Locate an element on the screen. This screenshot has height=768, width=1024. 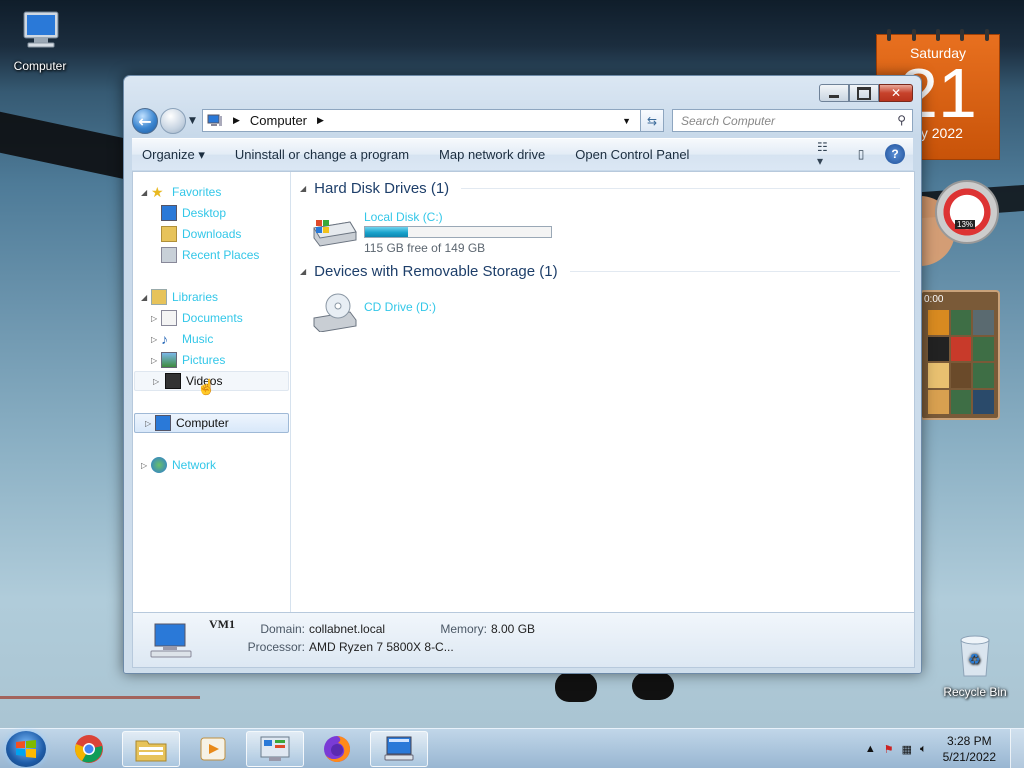
videos-icon is located at coordinates (173, 381).